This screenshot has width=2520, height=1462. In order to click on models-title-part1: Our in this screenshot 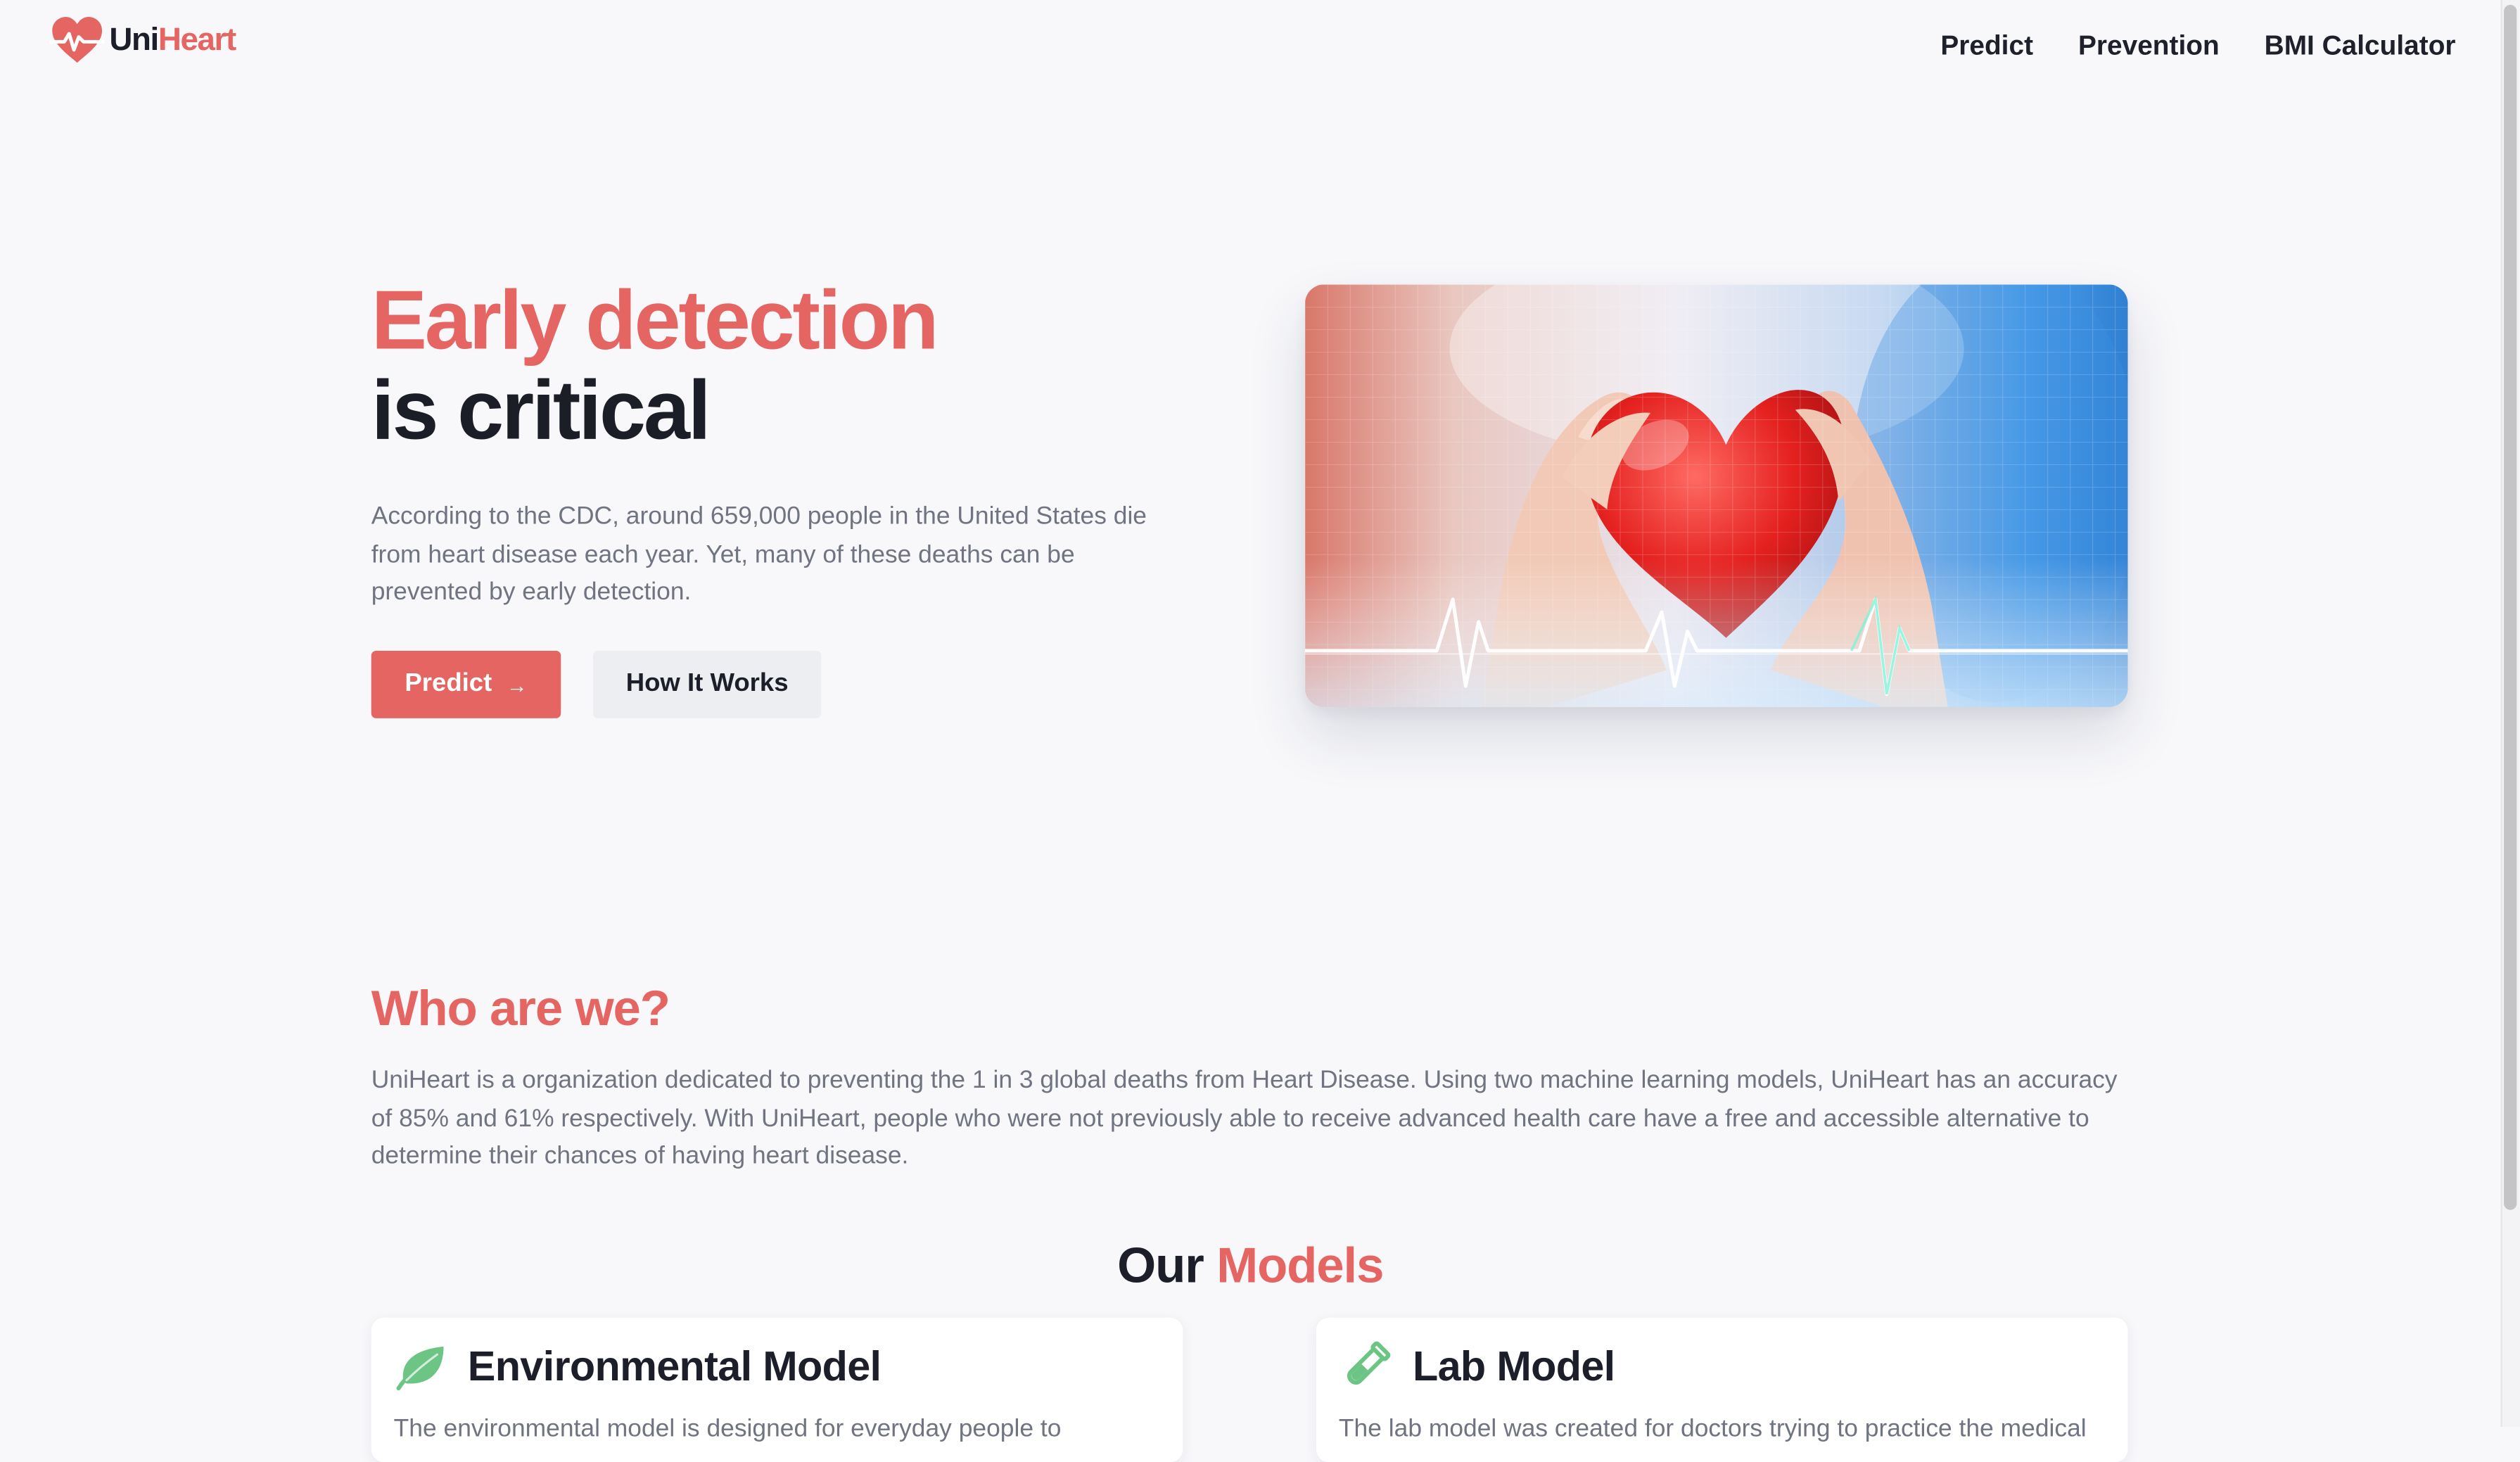, I will do `click(1161, 1265)`.